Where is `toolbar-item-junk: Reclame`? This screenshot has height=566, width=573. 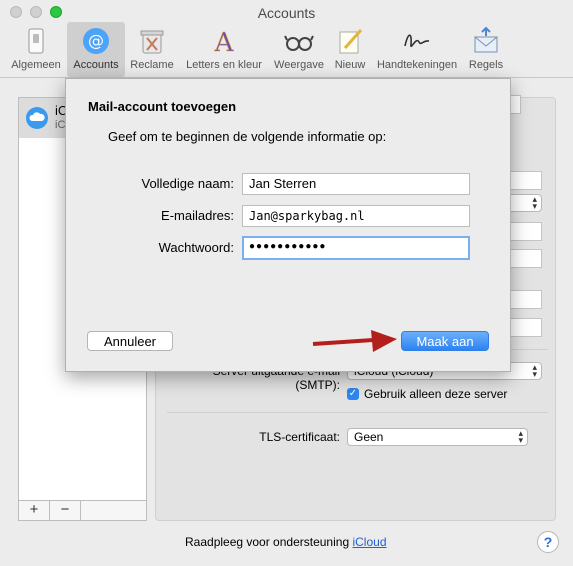
toolbar-item-junk: Reclame is located at coordinates (152, 49).